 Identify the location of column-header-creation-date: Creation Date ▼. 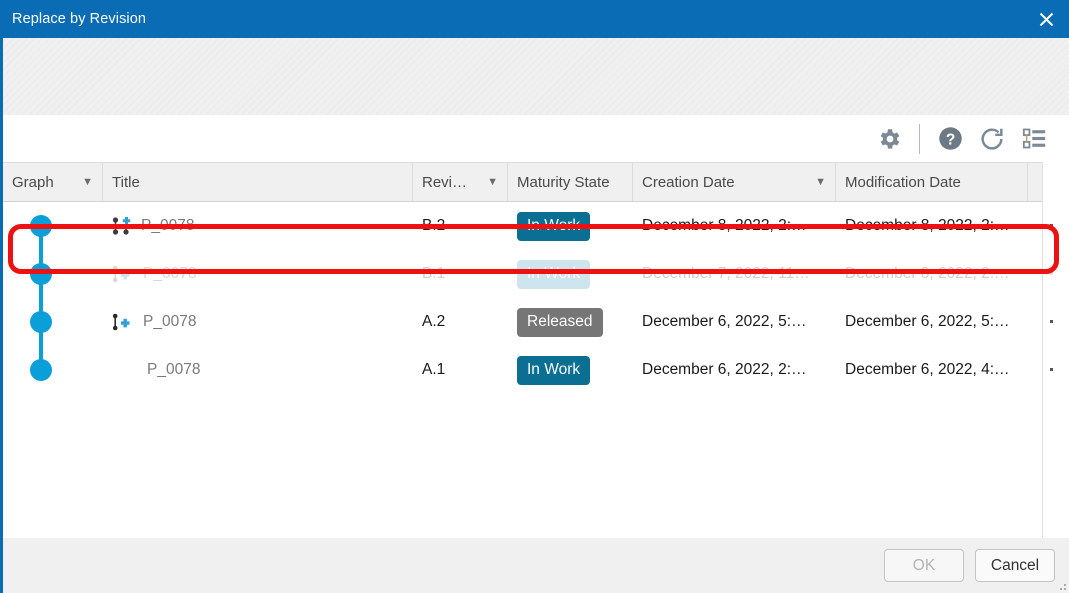
(734, 182).